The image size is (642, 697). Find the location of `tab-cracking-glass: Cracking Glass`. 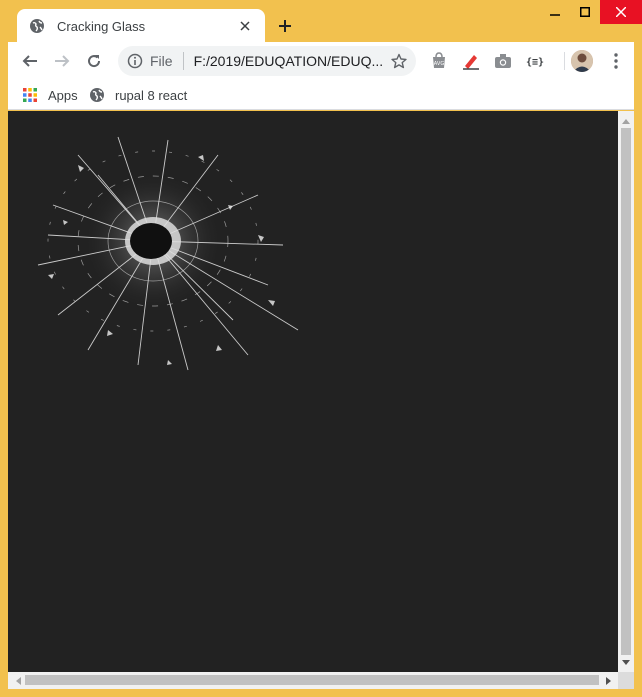

tab-cracking-glass: Cracking Glass is located at coordinates (141, 26).